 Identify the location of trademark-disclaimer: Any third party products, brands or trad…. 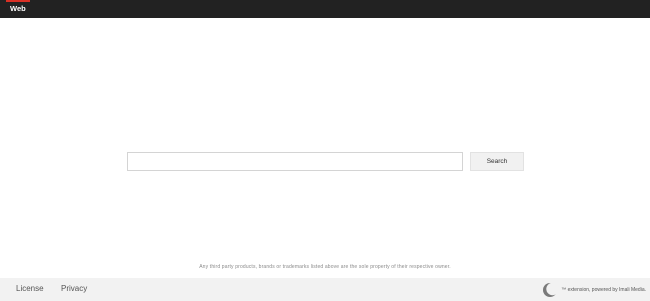
(325, 267).